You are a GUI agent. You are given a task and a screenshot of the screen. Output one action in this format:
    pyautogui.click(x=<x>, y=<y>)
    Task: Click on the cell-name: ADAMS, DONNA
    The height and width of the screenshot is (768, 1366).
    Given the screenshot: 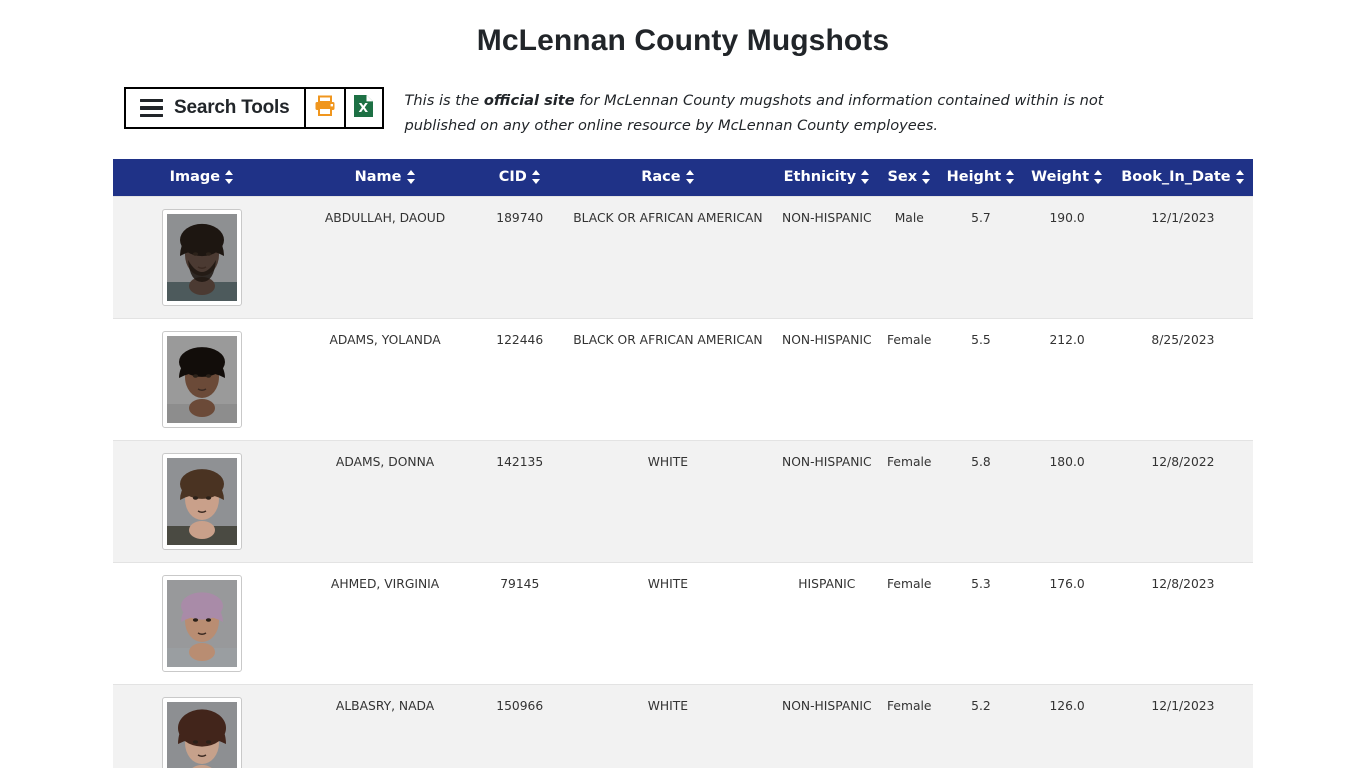 What is the action you would take?
    pyautogui.click(x=385, y=501)
    